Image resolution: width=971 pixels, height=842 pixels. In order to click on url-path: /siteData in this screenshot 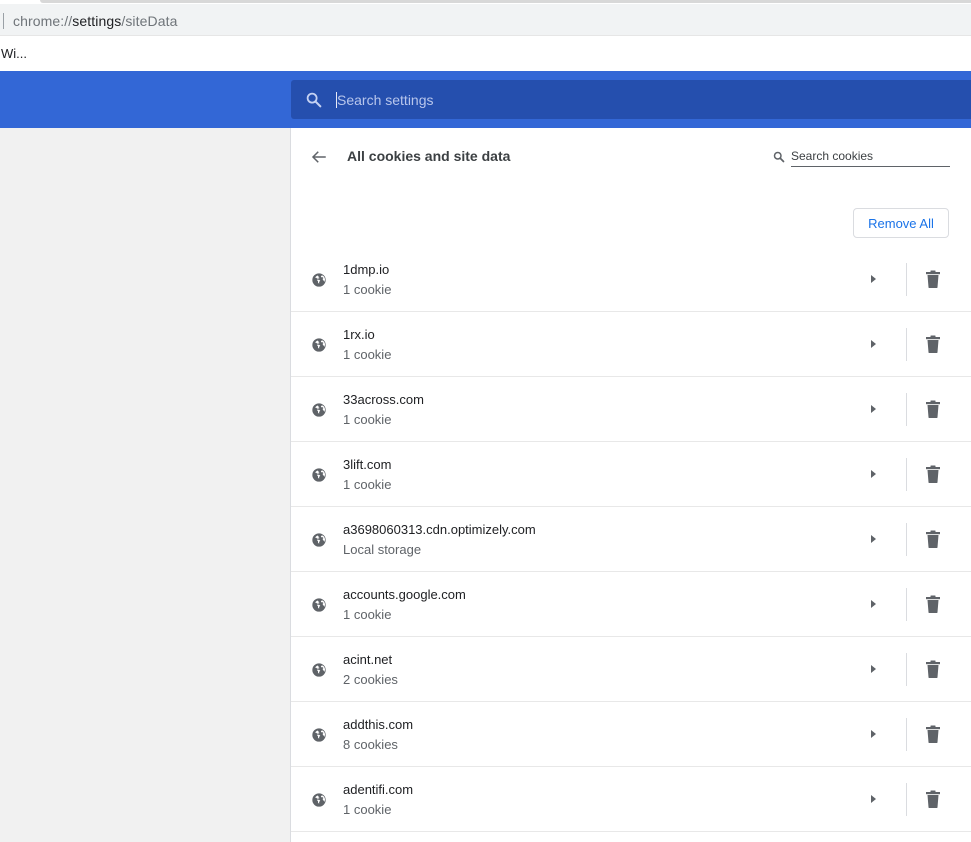, I will do `click(149, 21)`.